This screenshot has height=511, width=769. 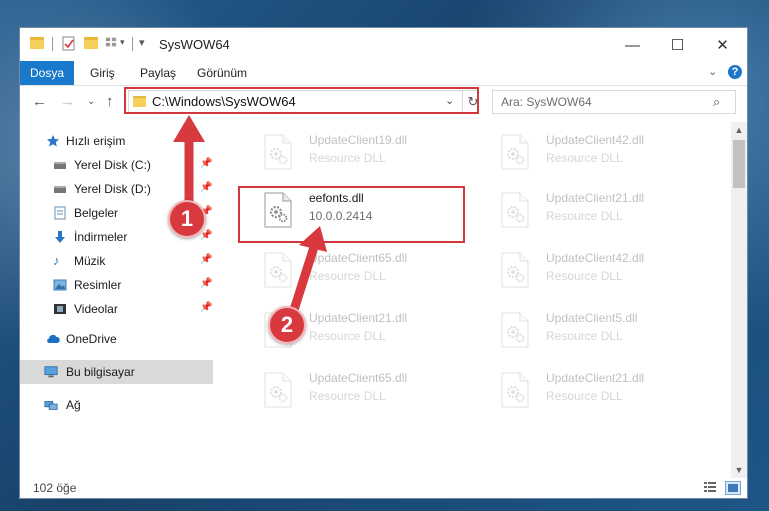 What do you see at coordinates (158, 73) in the screenshot?
I see `tab-share: Paylaş` at bounding box center [158, 73].